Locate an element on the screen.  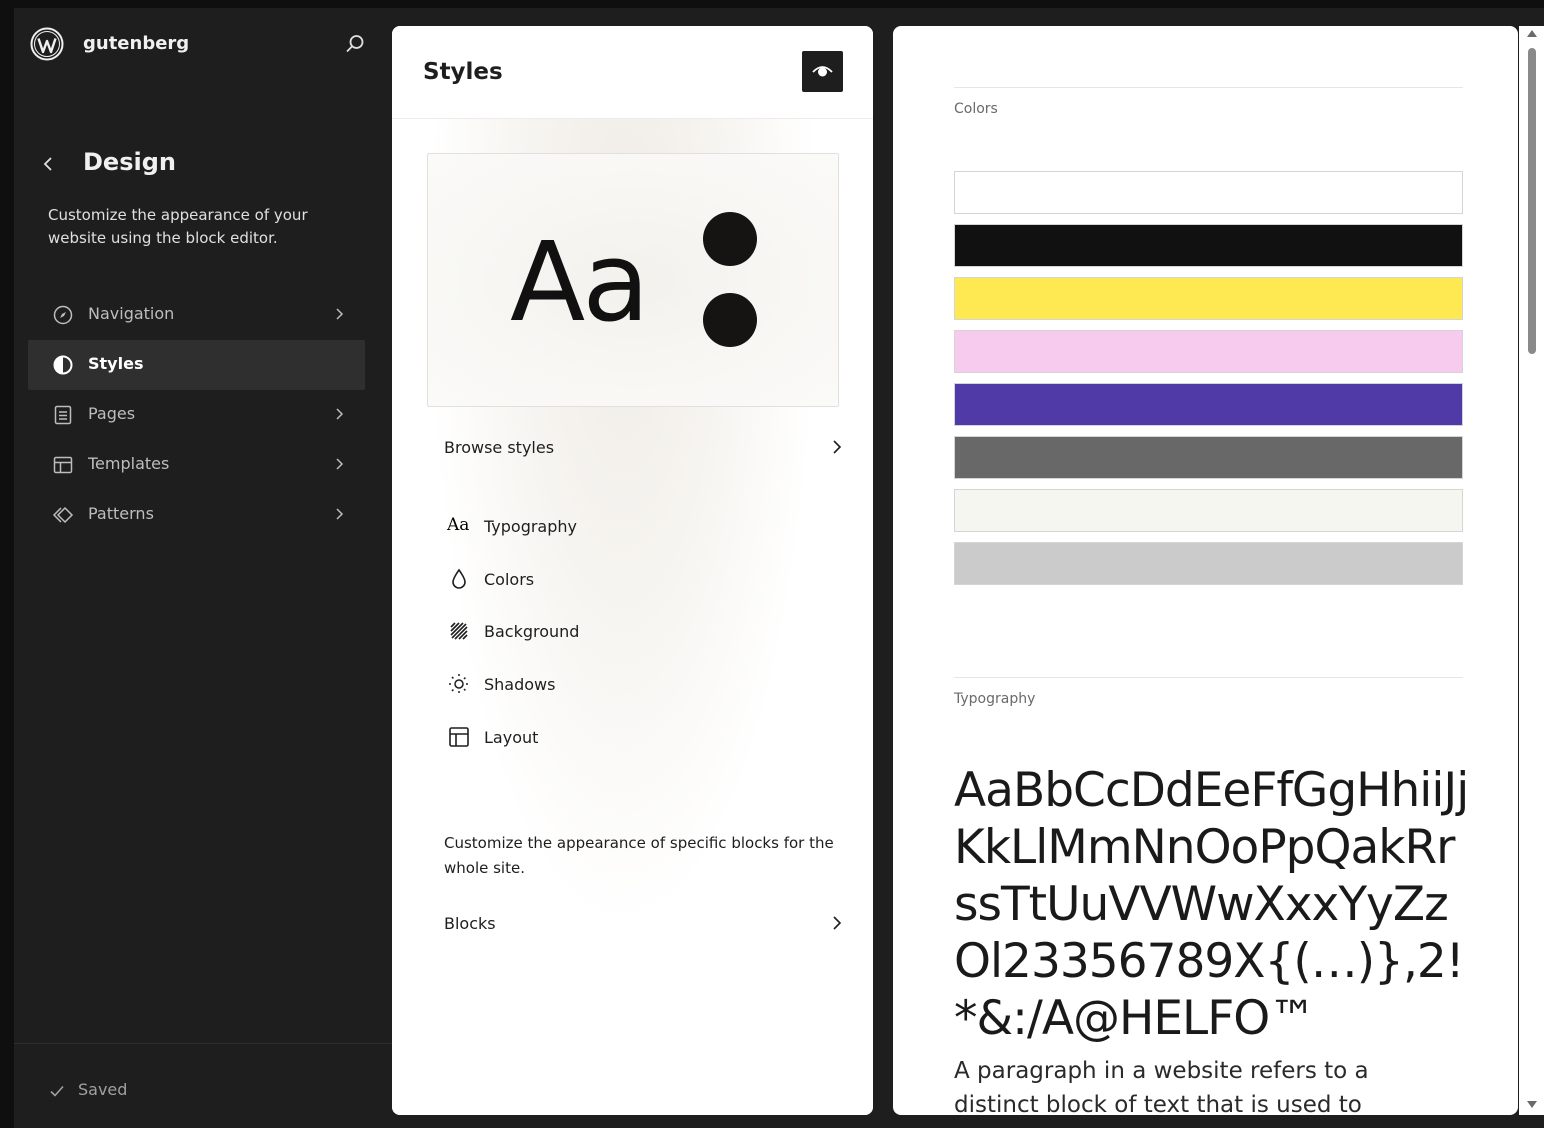
sidebar-item-styles: Styles is located at coordinates (196, 365).